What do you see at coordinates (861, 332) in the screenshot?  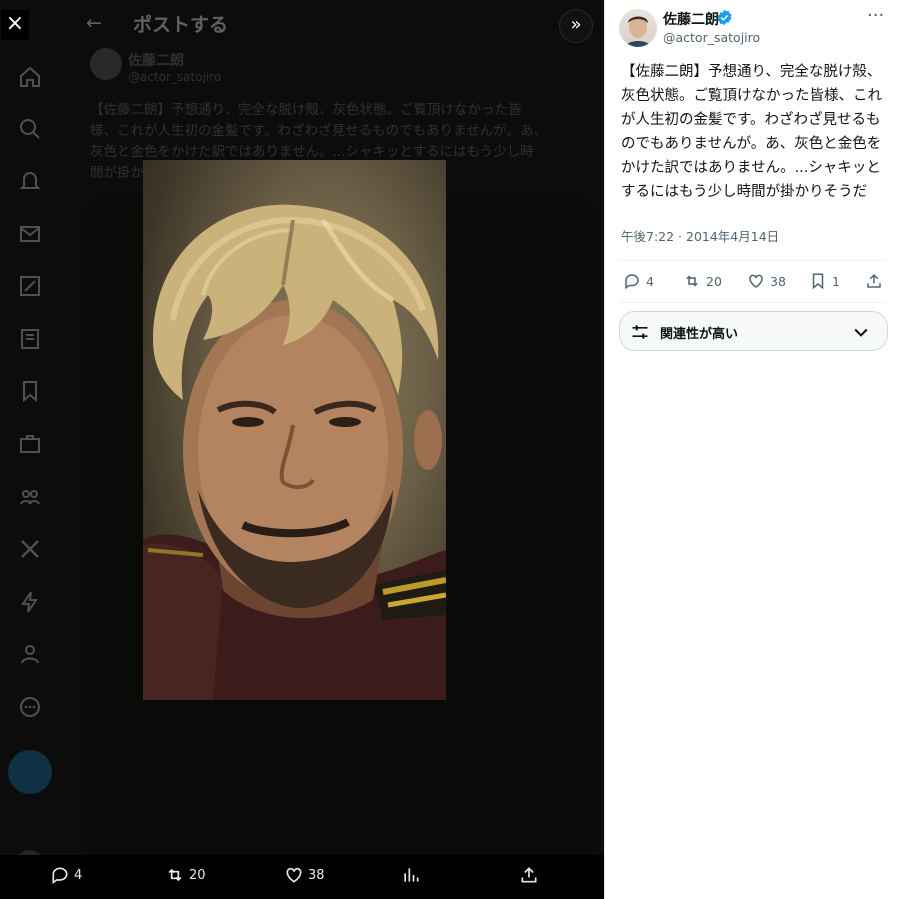 I see `chevron-down-icon` at bounding box center [861, 332].